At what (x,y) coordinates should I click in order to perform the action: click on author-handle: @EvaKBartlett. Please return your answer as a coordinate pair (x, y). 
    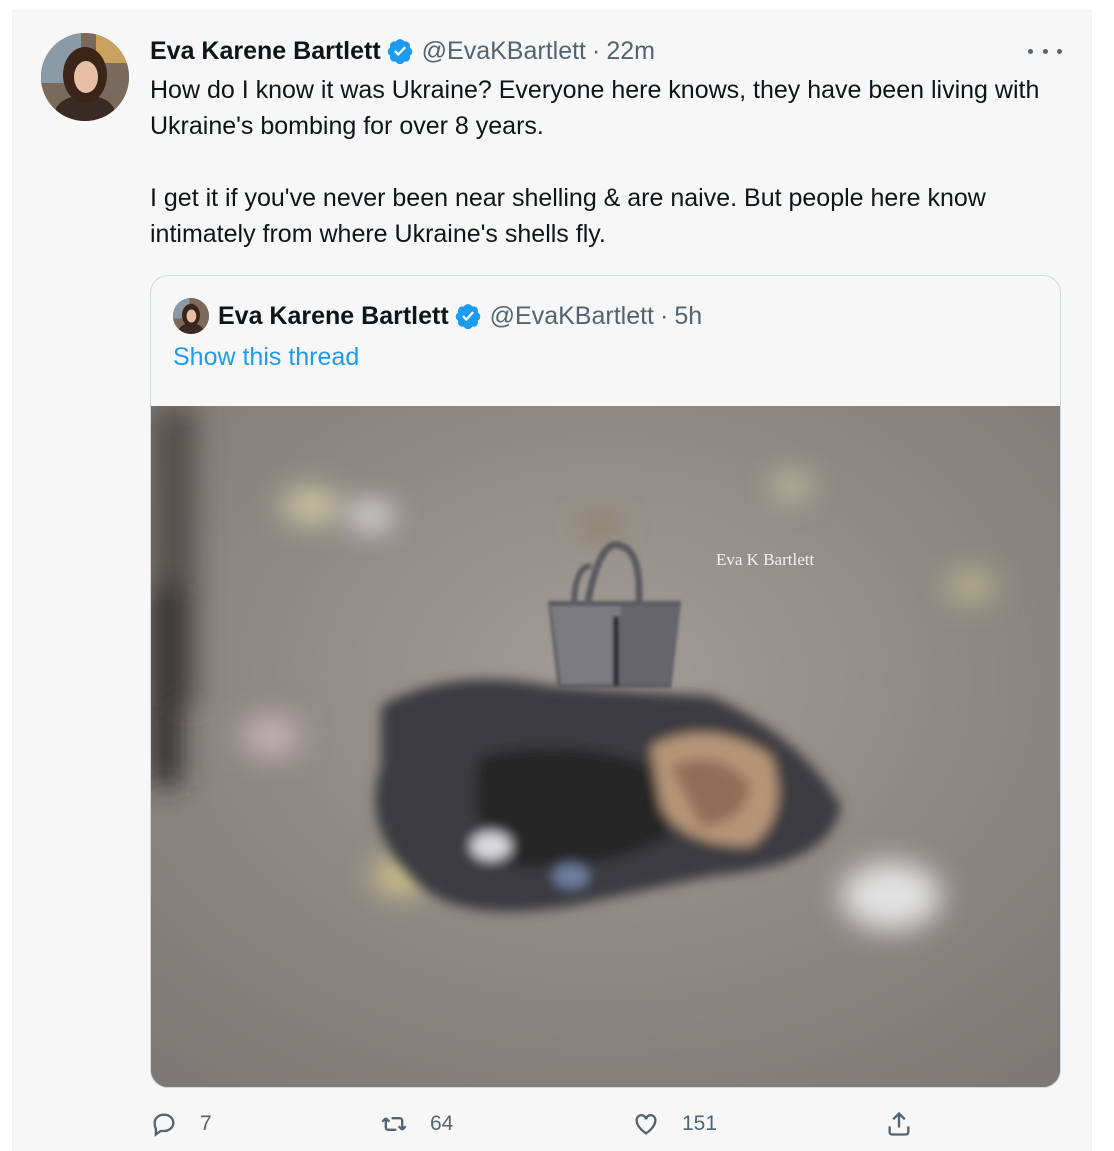
    Looking at the image, I should click on (504, 51).